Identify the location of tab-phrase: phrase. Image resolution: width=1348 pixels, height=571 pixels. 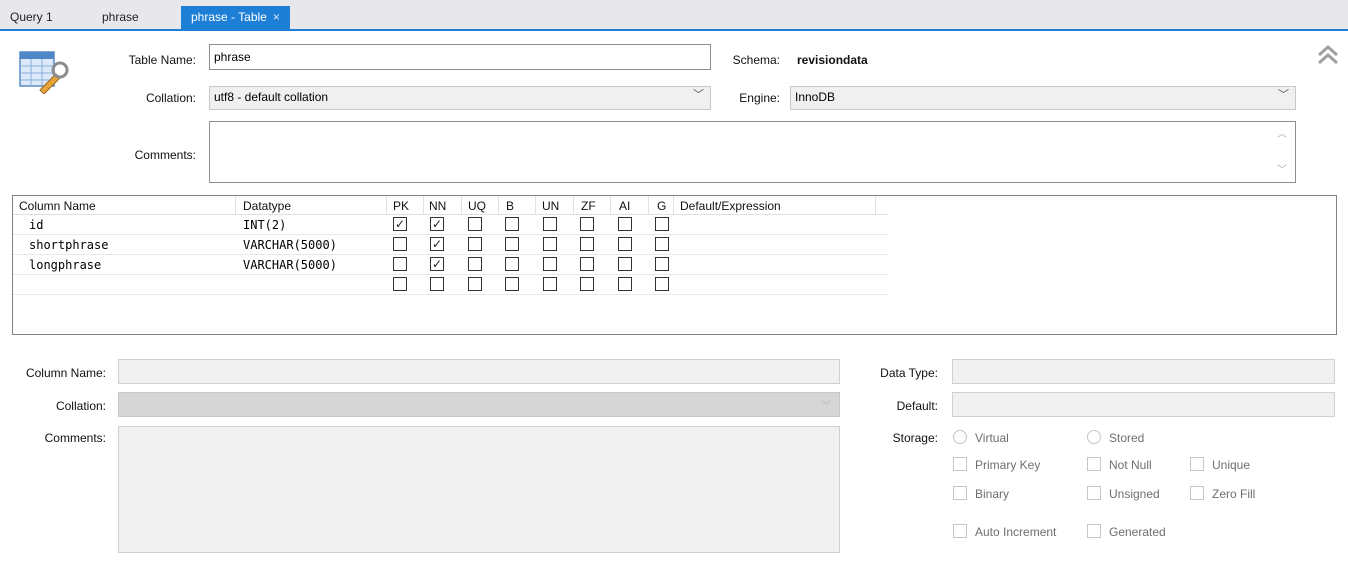
(120, 18).